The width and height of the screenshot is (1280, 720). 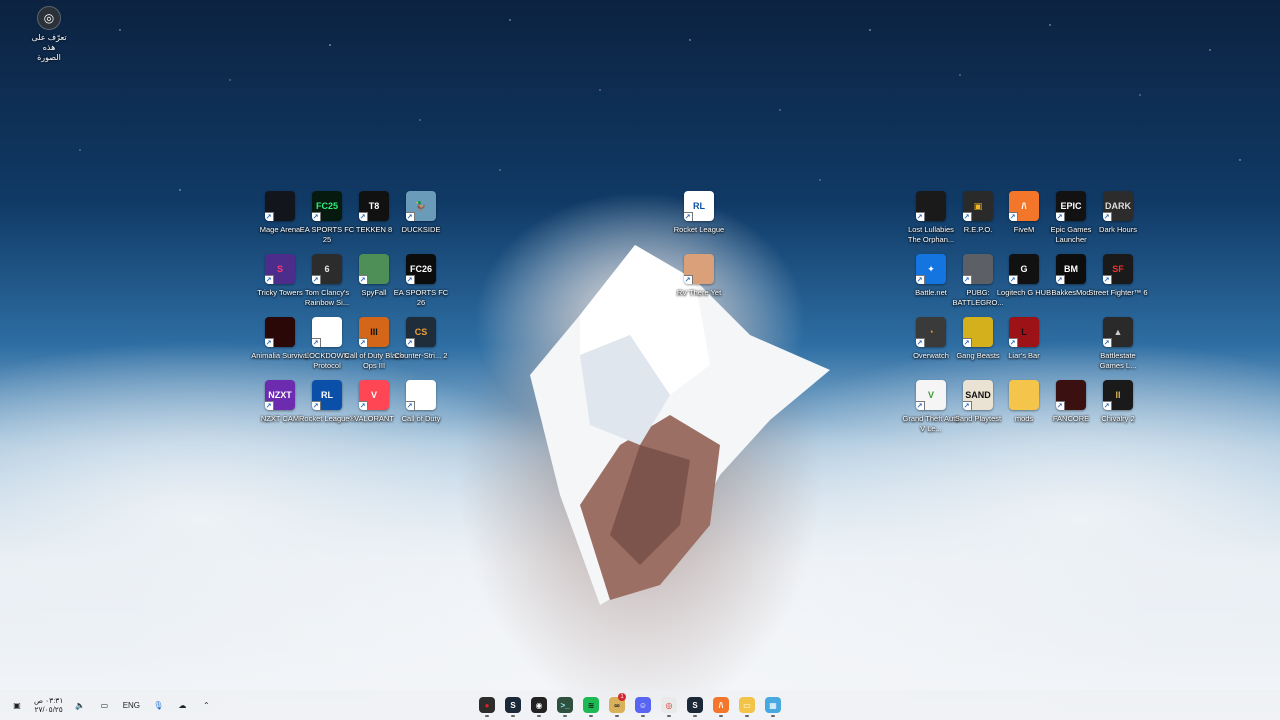 What do you see at coordinates (699, 206) in the screenshot?
I see `rocket-league-icon: RL ↗` at bounding box center [699, 206].